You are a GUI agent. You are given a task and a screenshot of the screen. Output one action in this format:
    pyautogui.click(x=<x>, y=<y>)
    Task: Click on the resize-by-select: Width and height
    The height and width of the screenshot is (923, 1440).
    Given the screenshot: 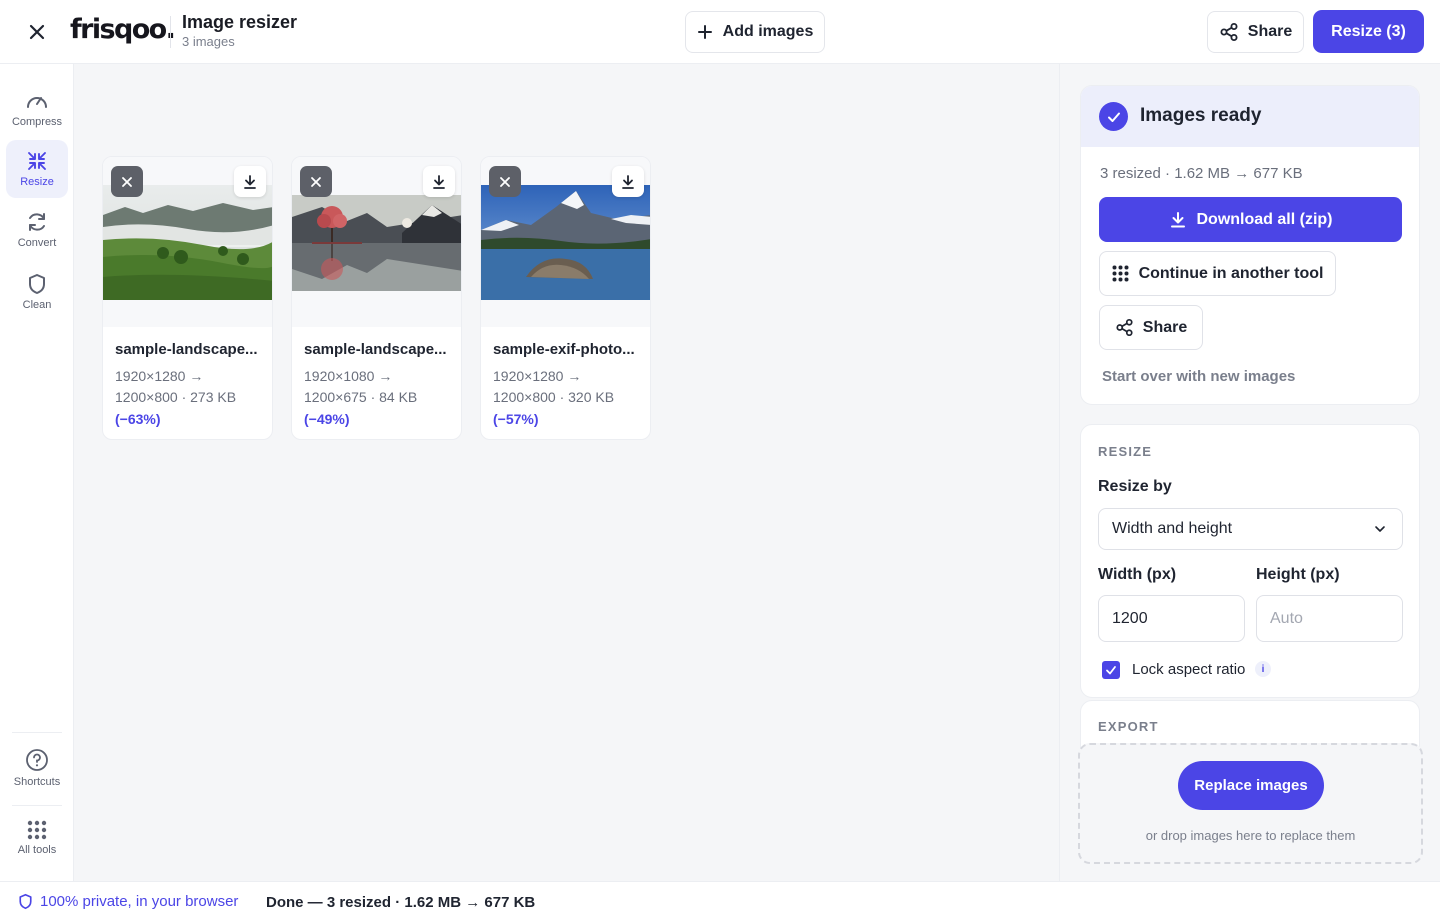 What is the action you would take?
    pyautogui.click(x=1250, y=529)
    